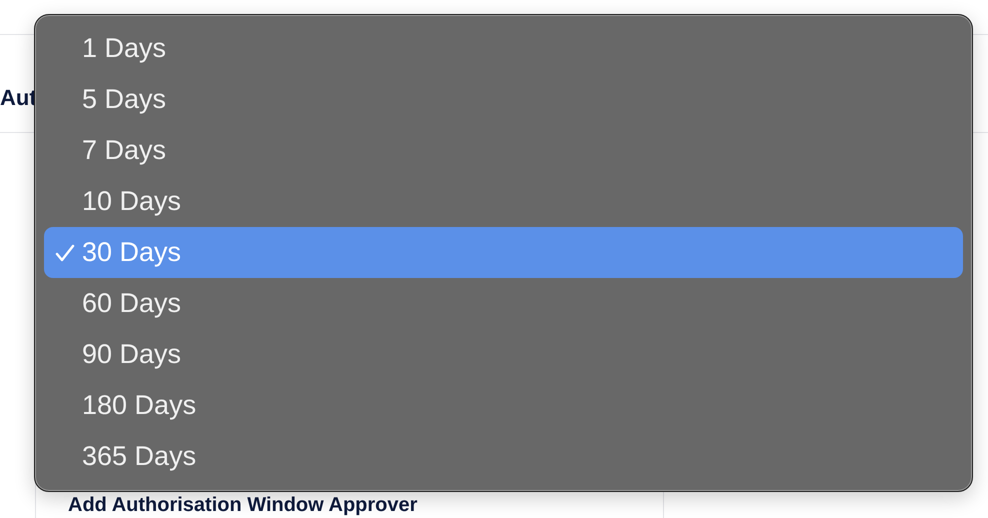 This screenshot has width=988, height=518. What do you see at coordinates (503, 303) in the screenshot?
I see `menu-option: 60 Days` at bounding box center [503, 303].